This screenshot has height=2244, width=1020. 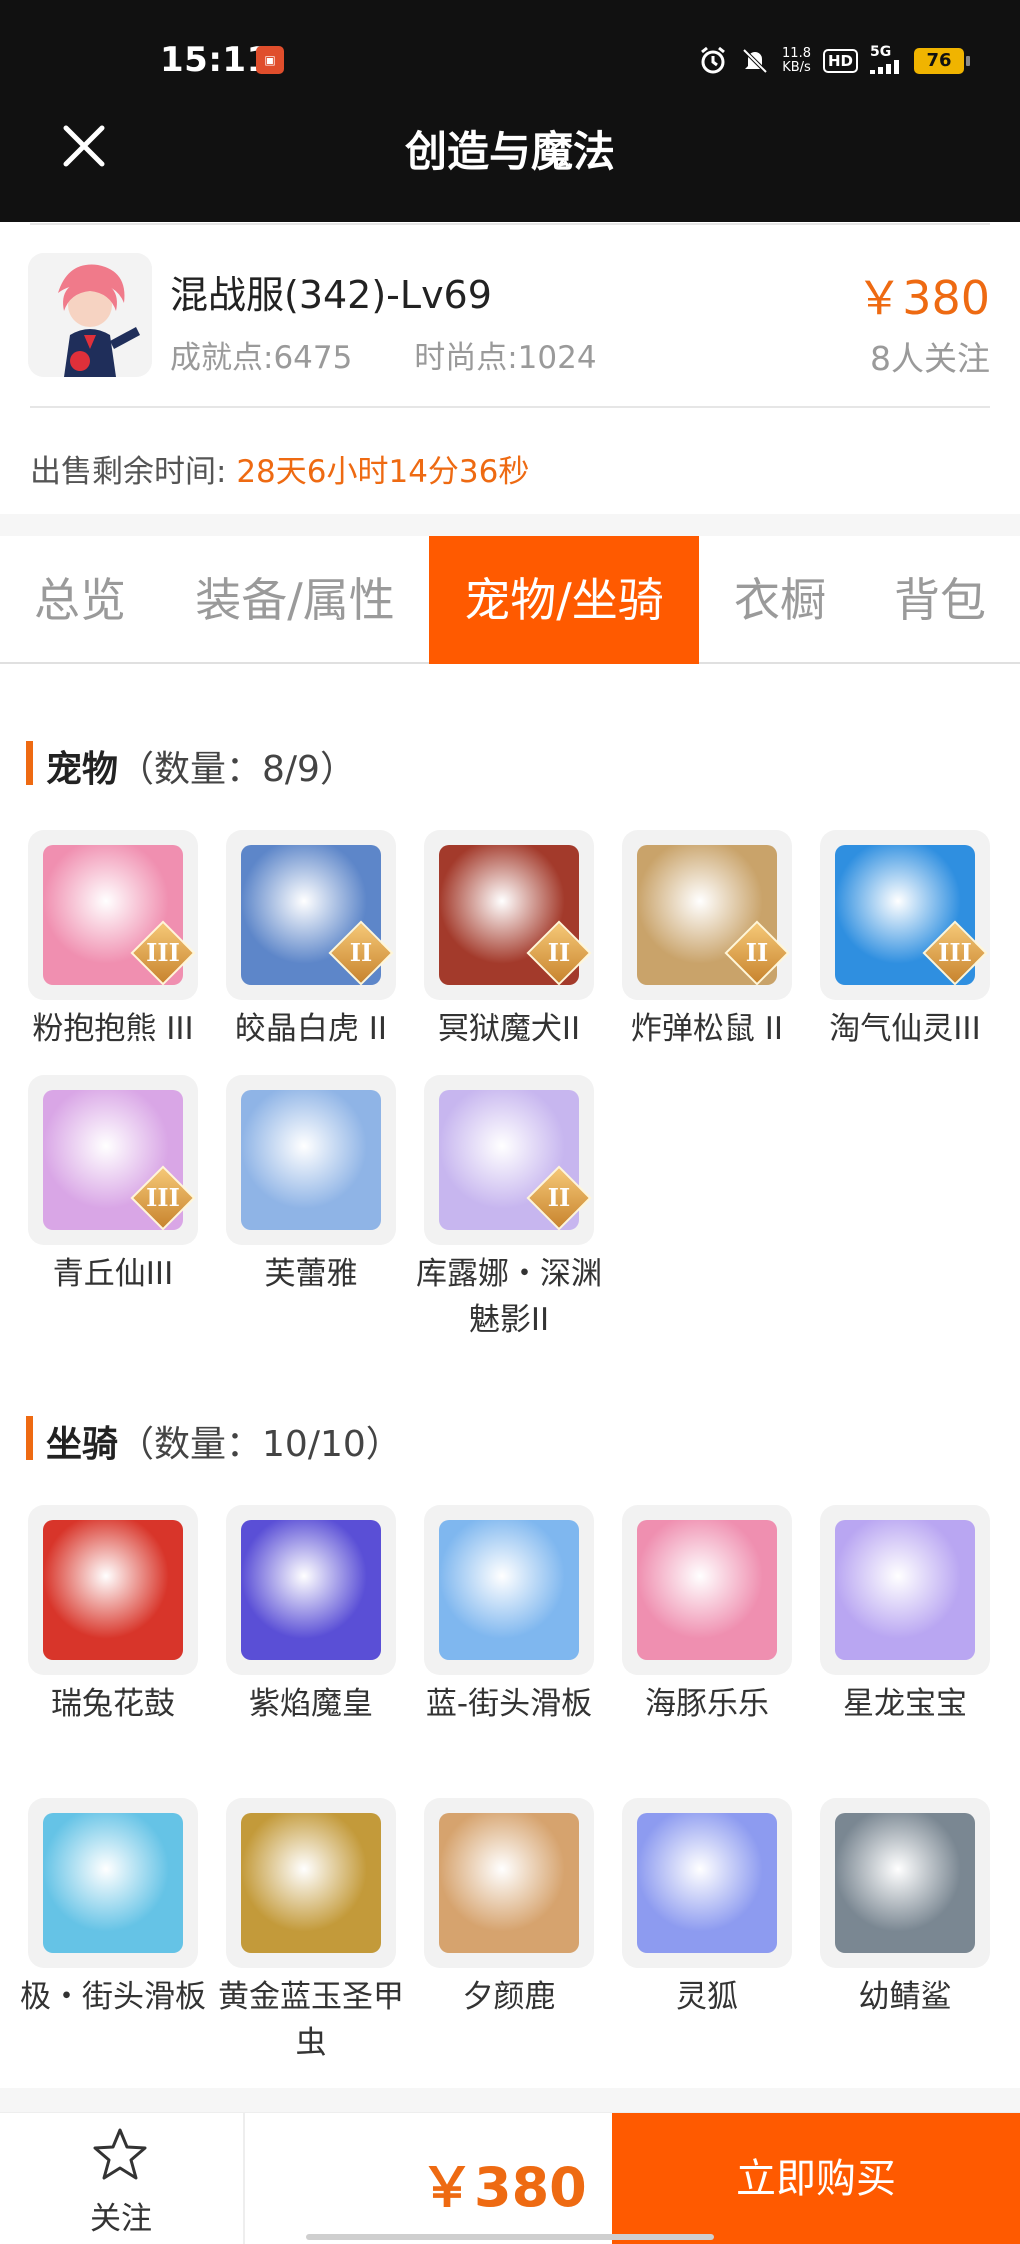 I want to click on net-speed: 11.8 KB/s, so click(x=796, y=60).